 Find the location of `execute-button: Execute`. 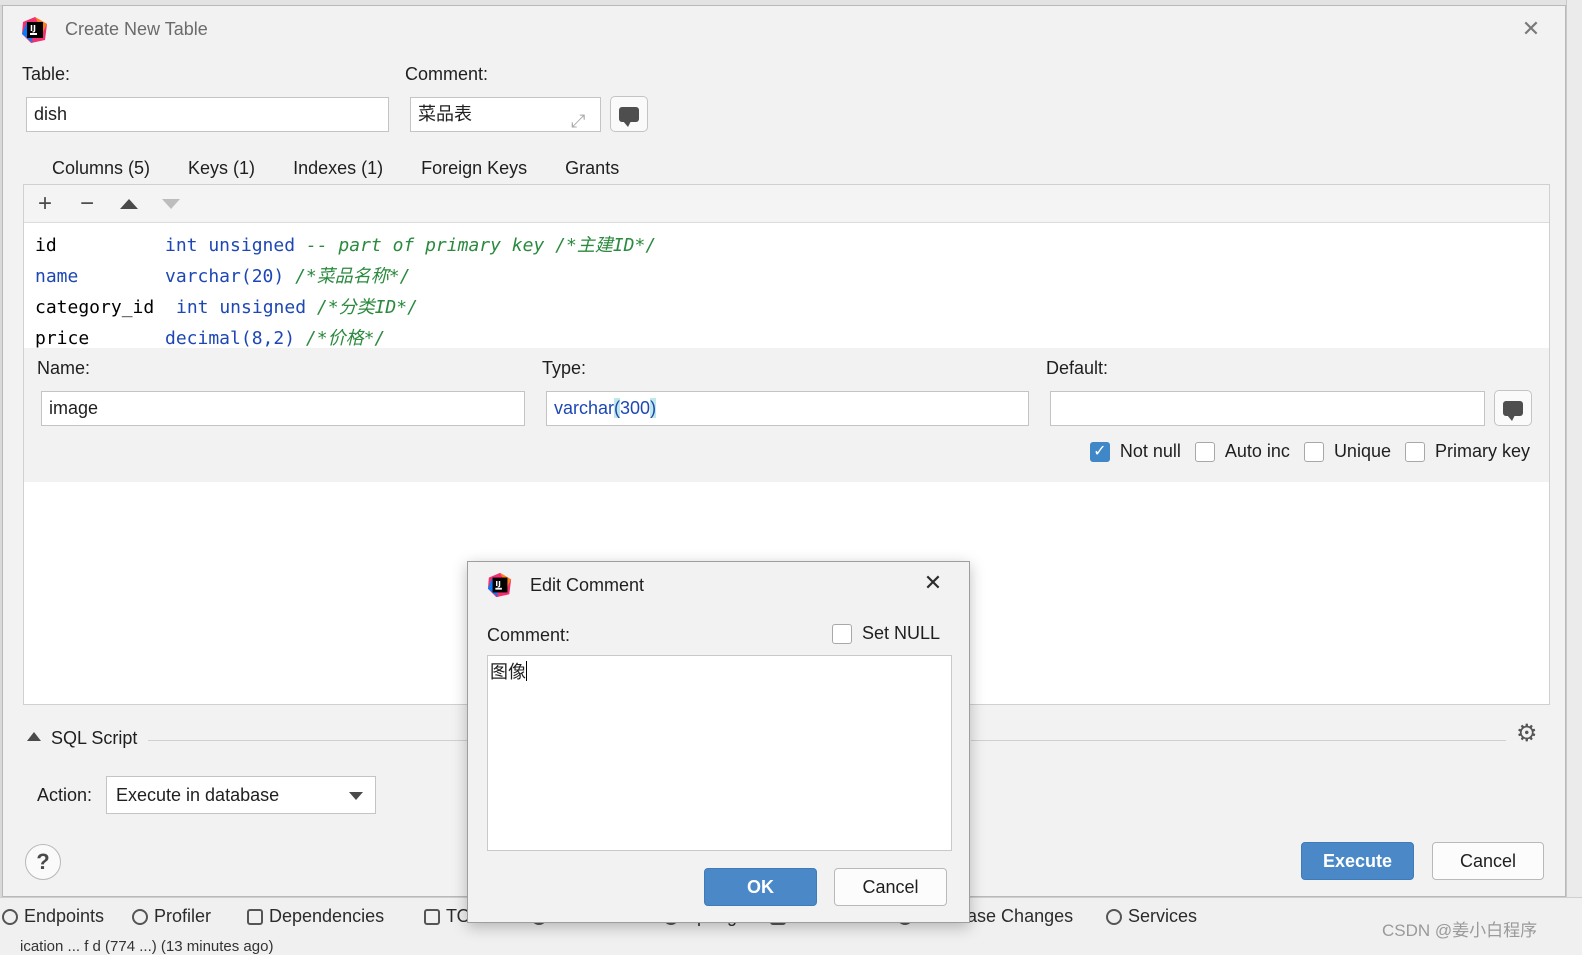

execute-button: Execute is located at coordinates (1357, 861).